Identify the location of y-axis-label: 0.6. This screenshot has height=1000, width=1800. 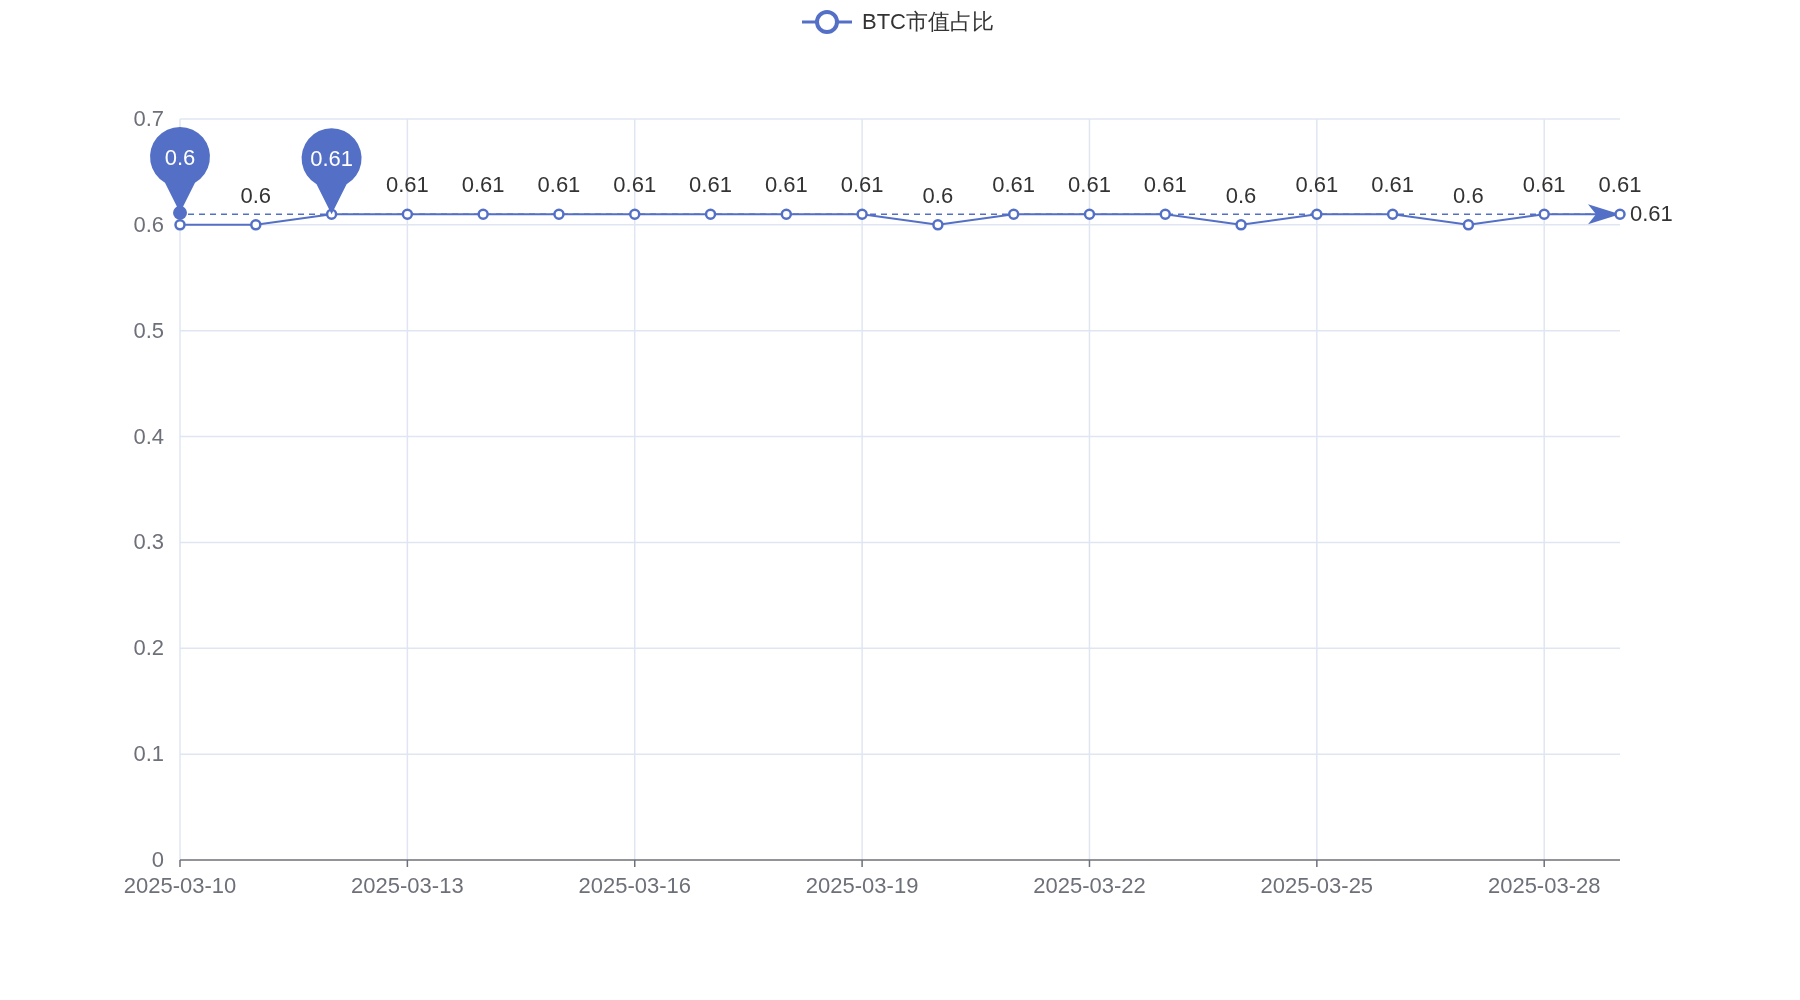
(148, 224).